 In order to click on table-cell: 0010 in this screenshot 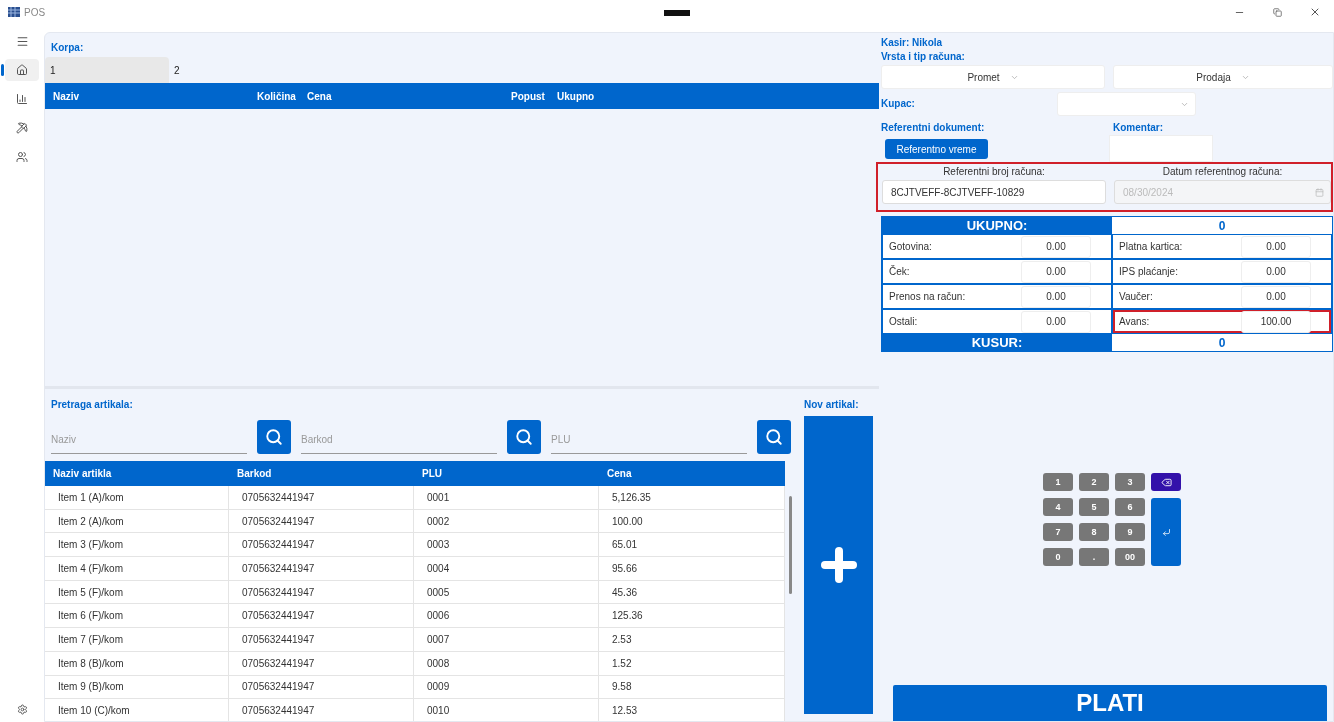, I will do `click(506, 710)`.